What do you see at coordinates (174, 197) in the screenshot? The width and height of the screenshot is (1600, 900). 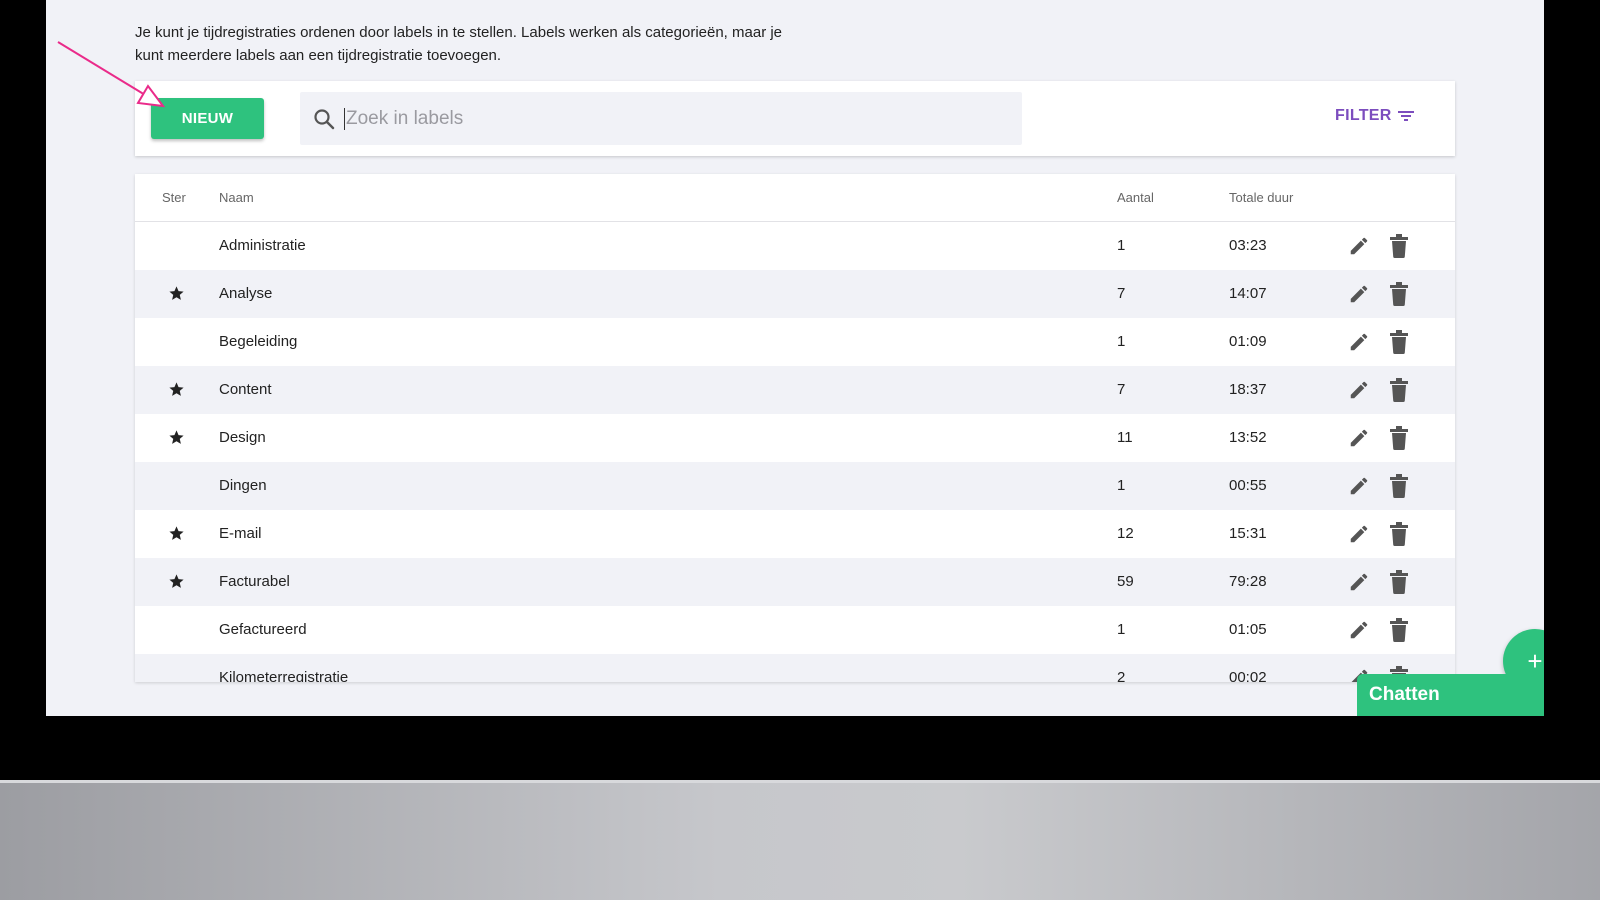 I see `header-star: Ster` at bounding box center [174, 197].